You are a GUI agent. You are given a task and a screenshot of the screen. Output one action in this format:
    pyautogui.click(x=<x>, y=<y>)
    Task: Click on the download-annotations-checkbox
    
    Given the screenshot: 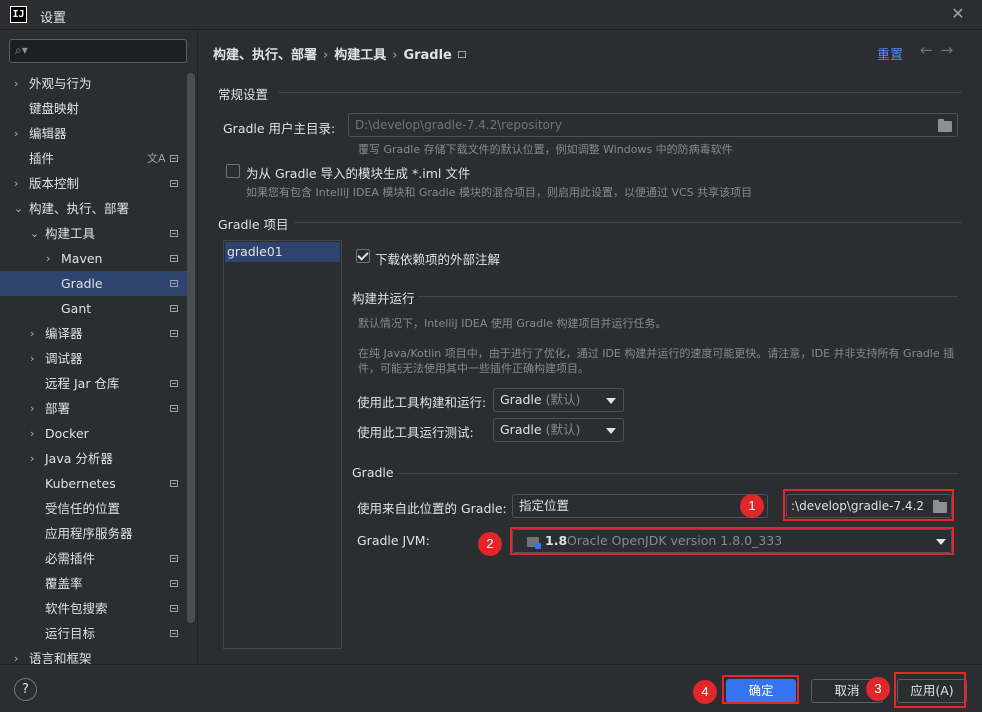 What is the action you would take?
    pyautogui.click(x=363, y=256)
    